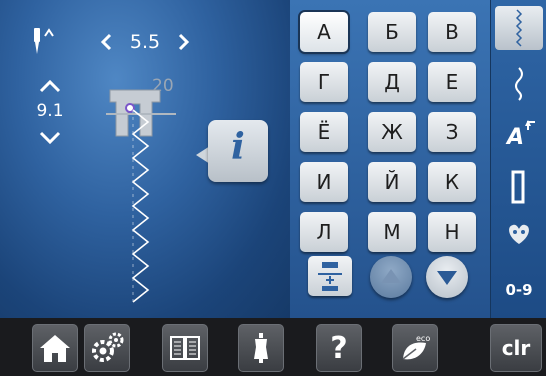 This screenshot has width=546, height=376. Describe the element at coordinates (514, 137) in the screenshot. I see `svg-text: A` at that location.